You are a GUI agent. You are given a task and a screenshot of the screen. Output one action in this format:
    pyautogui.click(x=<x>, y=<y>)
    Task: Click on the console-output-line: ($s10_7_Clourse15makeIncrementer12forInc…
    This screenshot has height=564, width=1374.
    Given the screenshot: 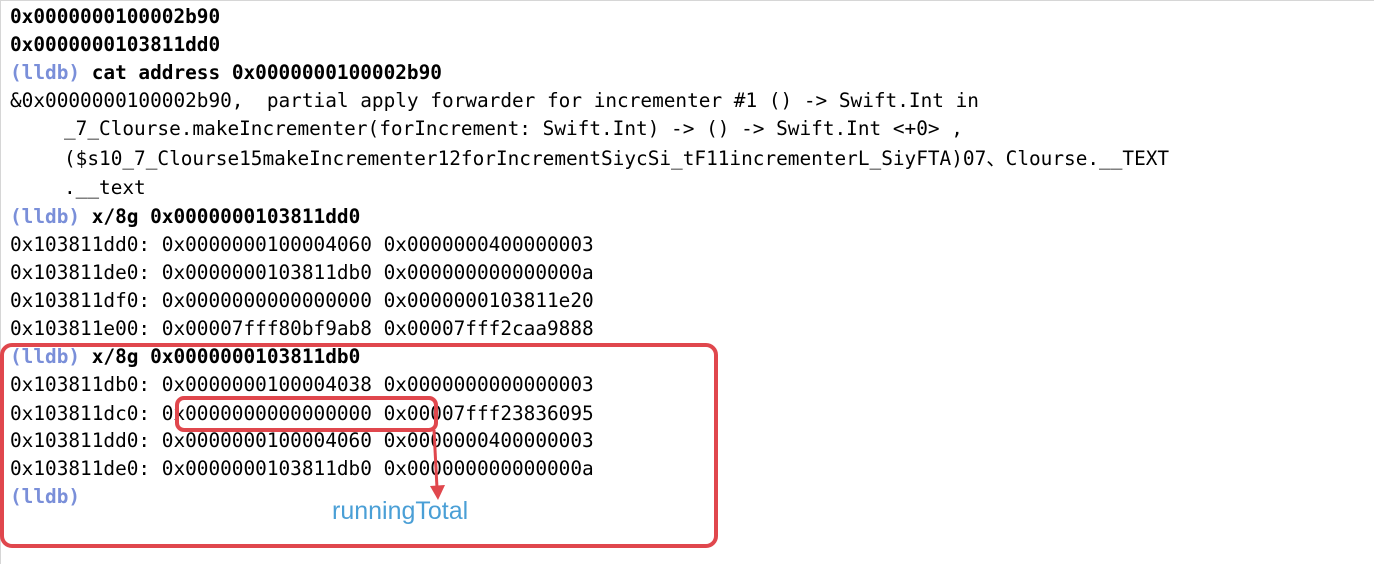 What is the action you would take?
    pyautogui.click(x=617, y=158)
    